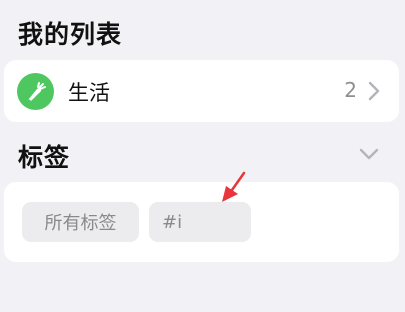 This screenshot has height=312, width=405. Describe the element at coordinates (89, 93) in the screenshot. I see `list-label: 生活` at that location.